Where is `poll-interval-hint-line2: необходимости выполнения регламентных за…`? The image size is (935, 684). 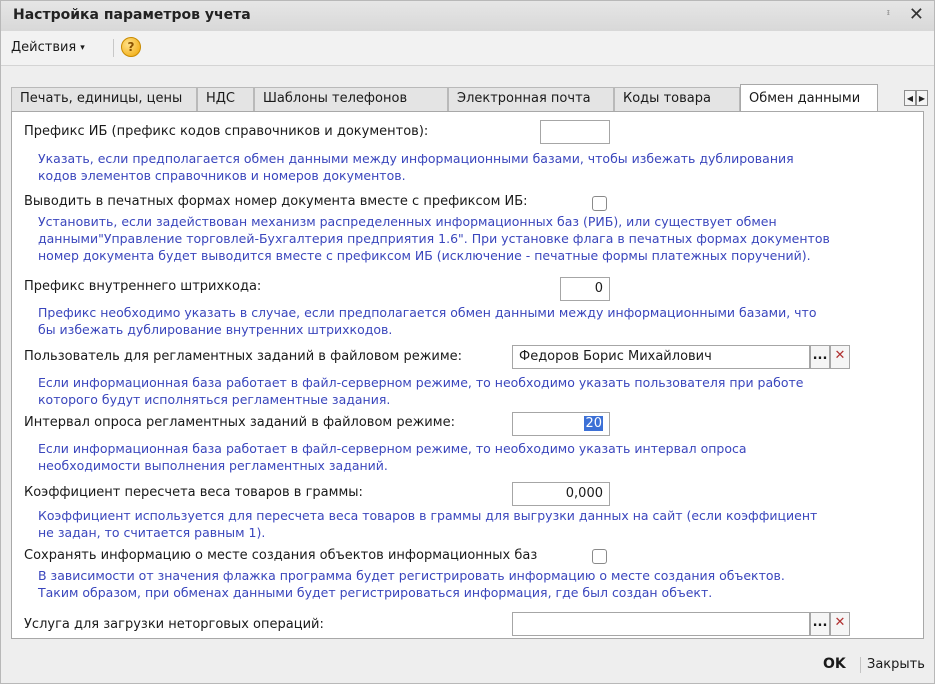 poll-interval-hint-line2: необходимости выполнения регламентных за… is located at coordinates (213, 465).